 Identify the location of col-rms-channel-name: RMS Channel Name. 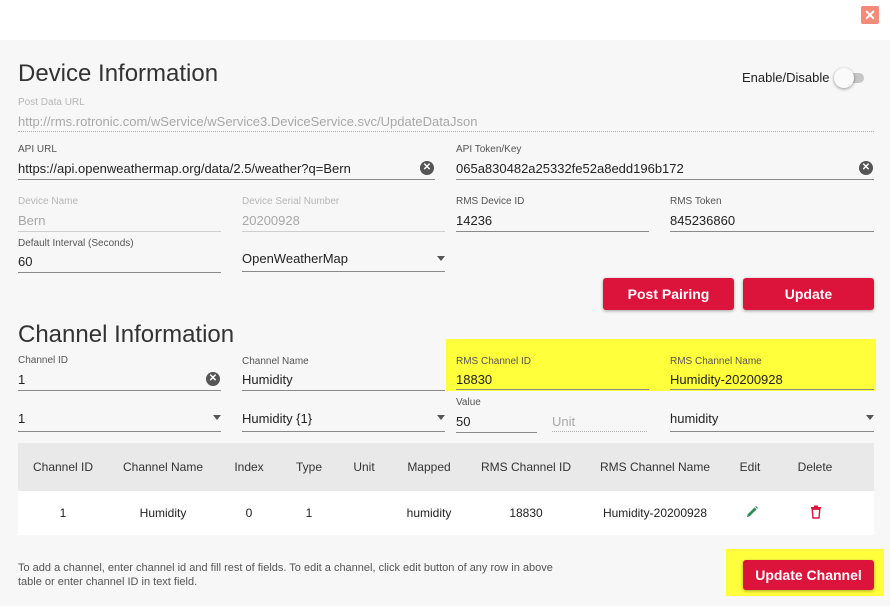
(655, 467).